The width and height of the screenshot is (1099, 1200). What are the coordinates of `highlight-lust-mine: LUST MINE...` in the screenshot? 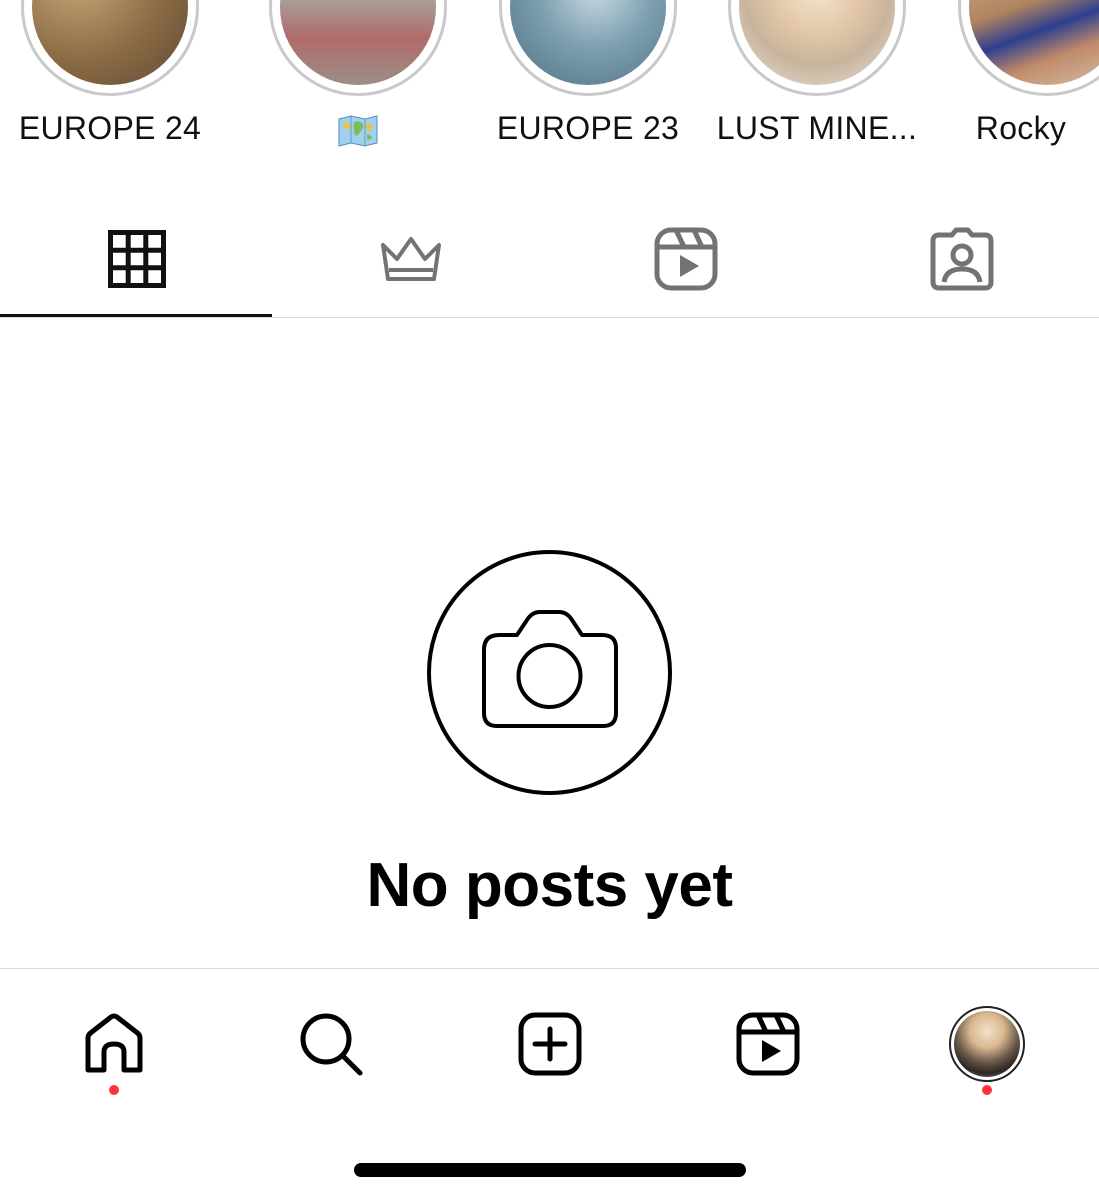 It's located at (817, 80).